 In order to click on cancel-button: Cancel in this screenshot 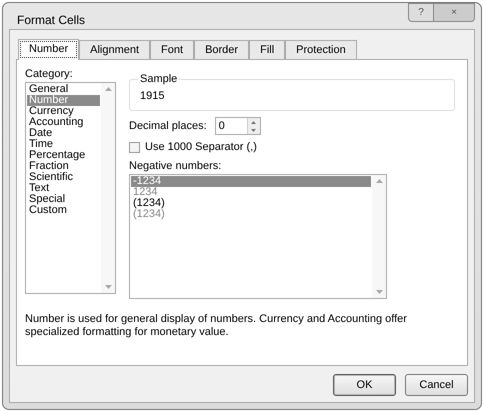, I will do `click(436, 385)`.